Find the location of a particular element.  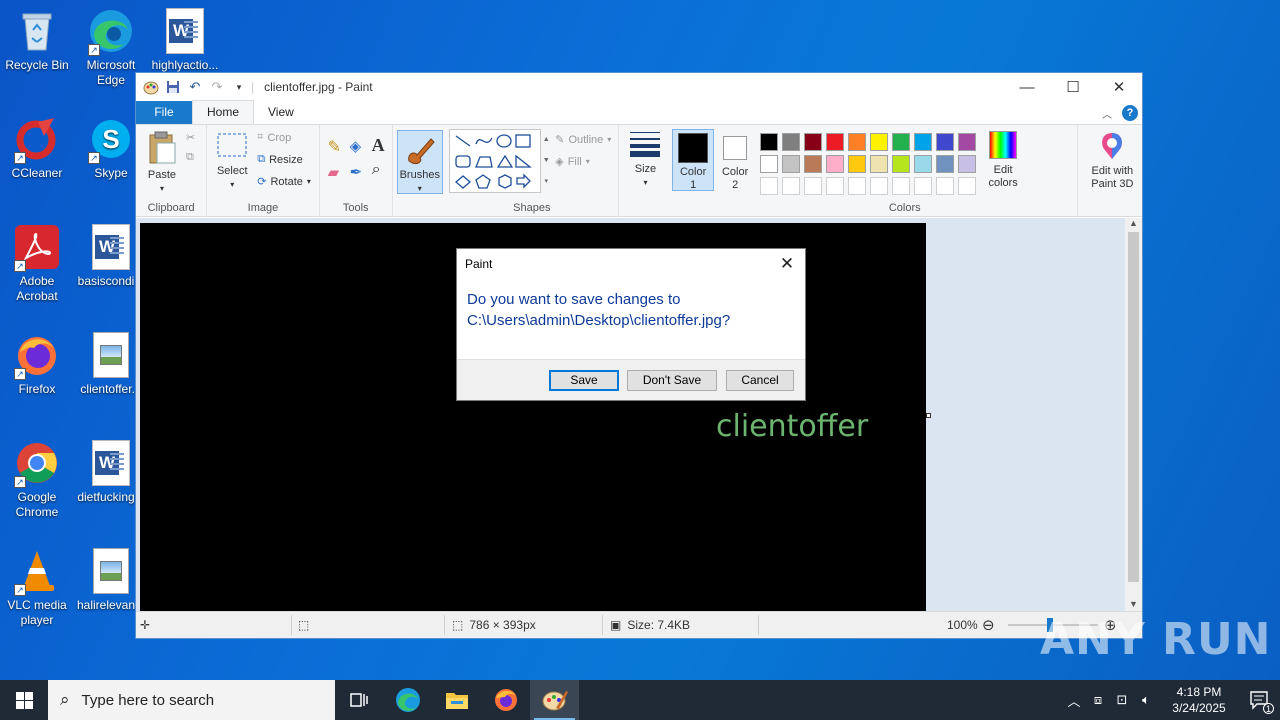

resize-button: ⧉ Resize is located at coordinates (279, 159).